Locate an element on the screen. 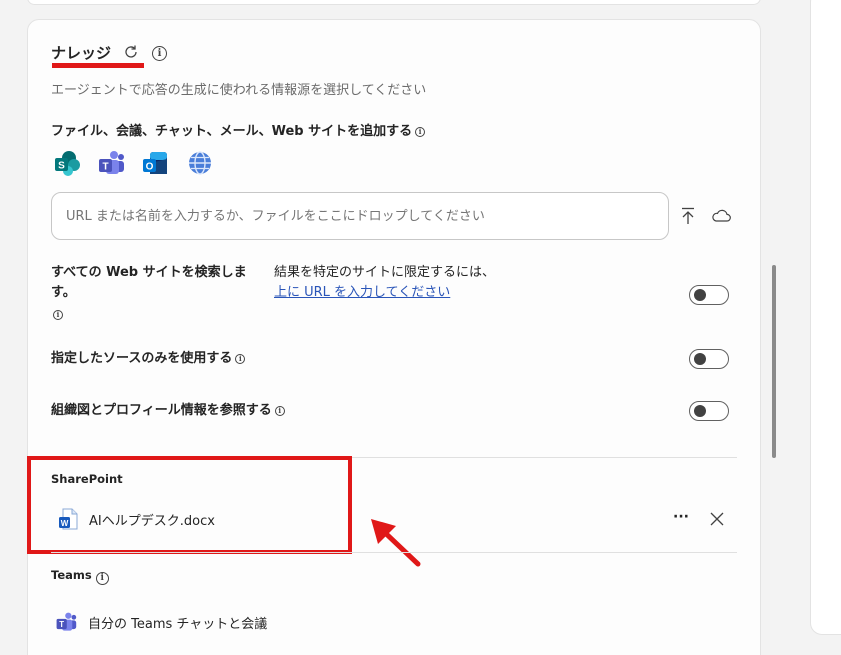  add-sources-info-icon: i is located at coordinates (420, 131).